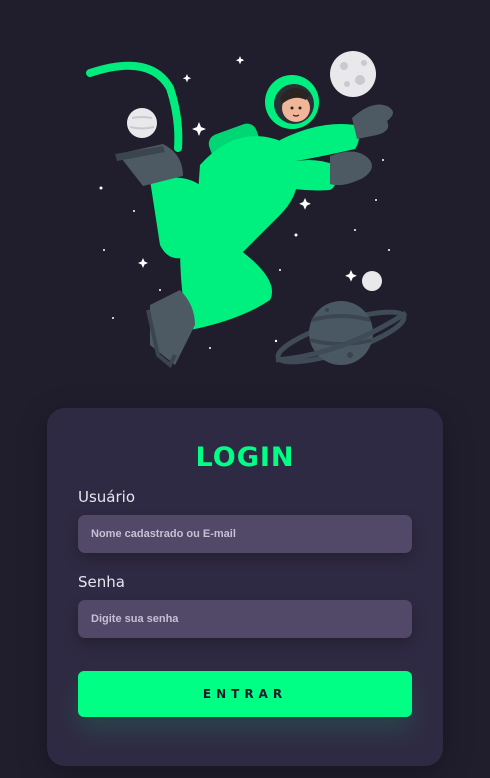 This screenshot has width=490, height=778. What do you see at coordinates (245, 694) in the screenshot?
I see `submit-button: ENTRAR` at bounding box center [245, 694].